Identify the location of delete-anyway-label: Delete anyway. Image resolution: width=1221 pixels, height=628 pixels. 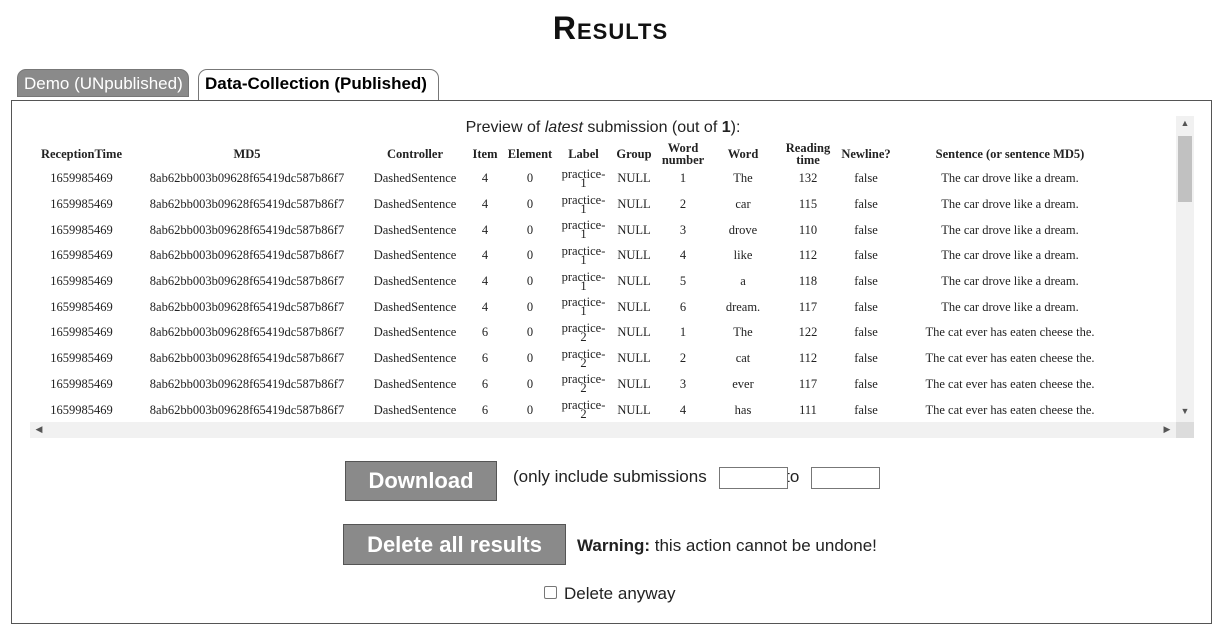
(620, 593).